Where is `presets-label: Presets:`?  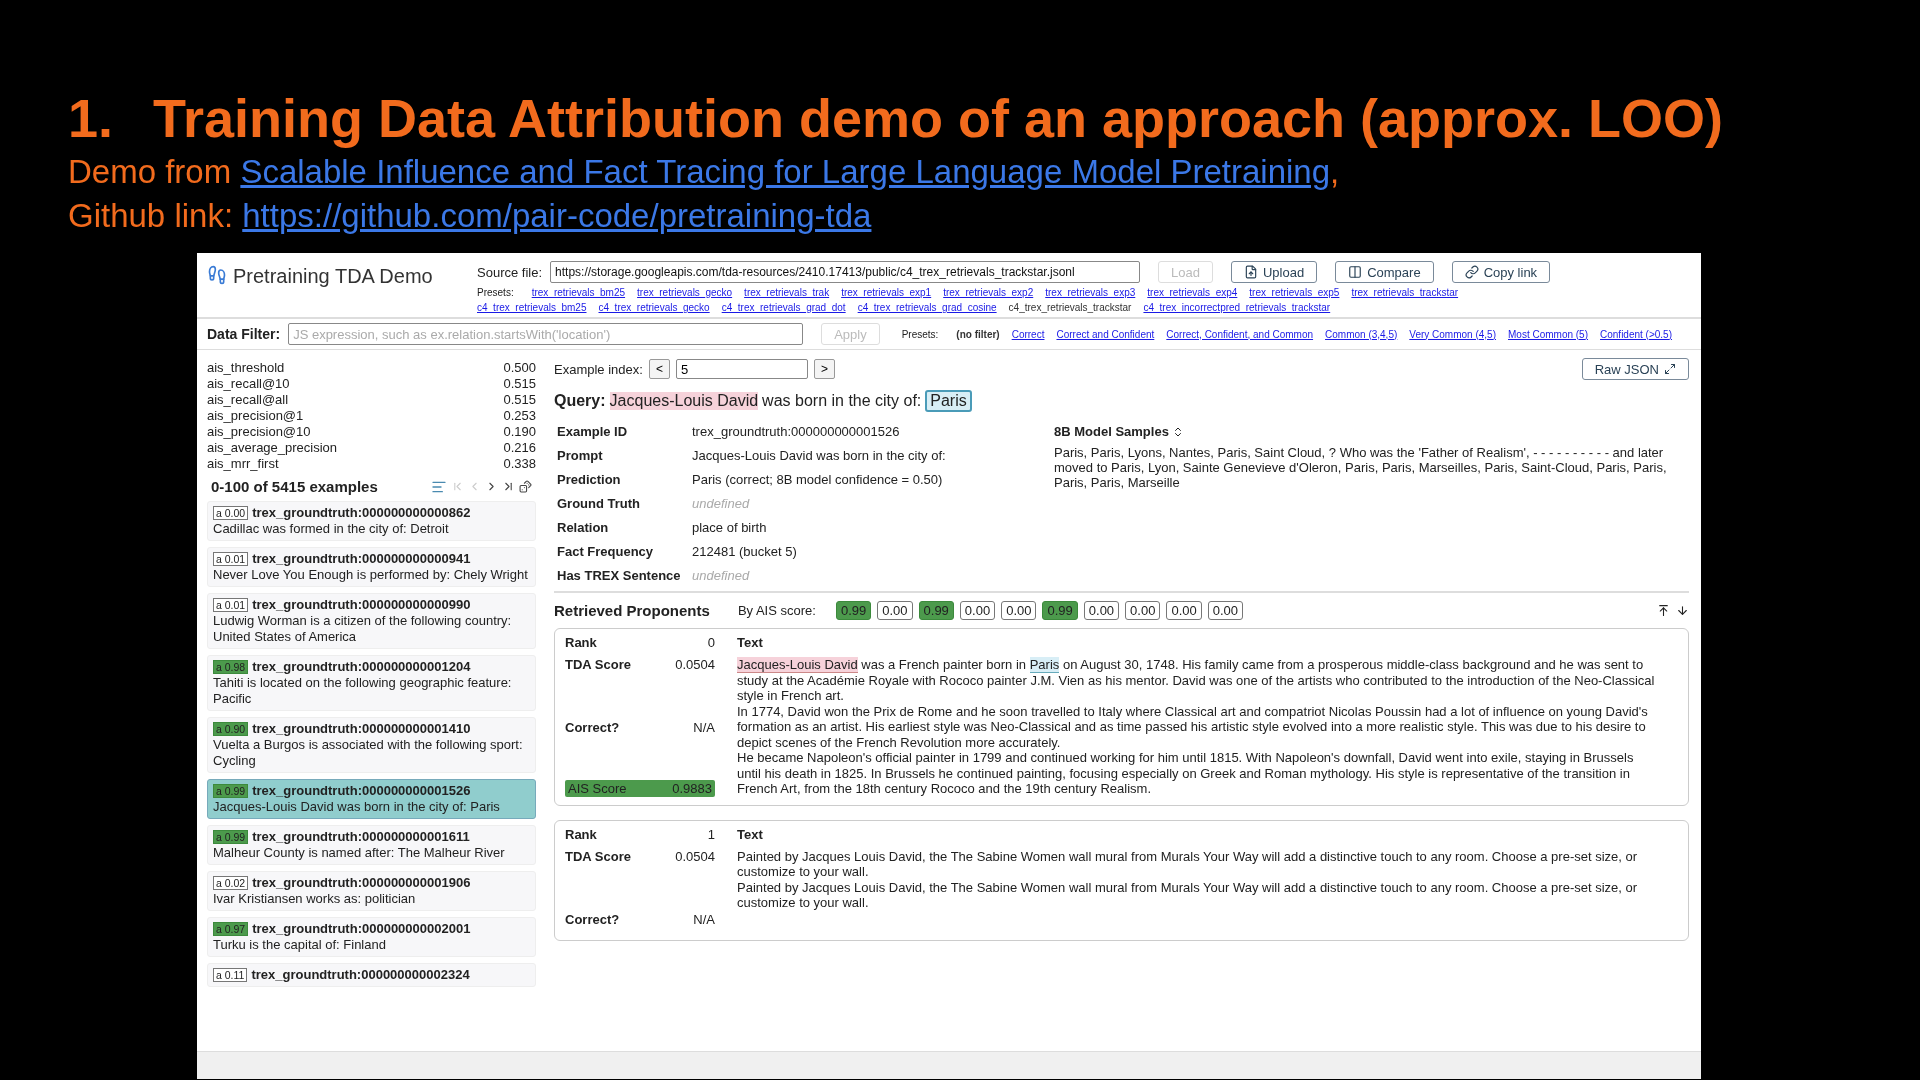 presets-label: Presets: is located at coordinates (495, 292).